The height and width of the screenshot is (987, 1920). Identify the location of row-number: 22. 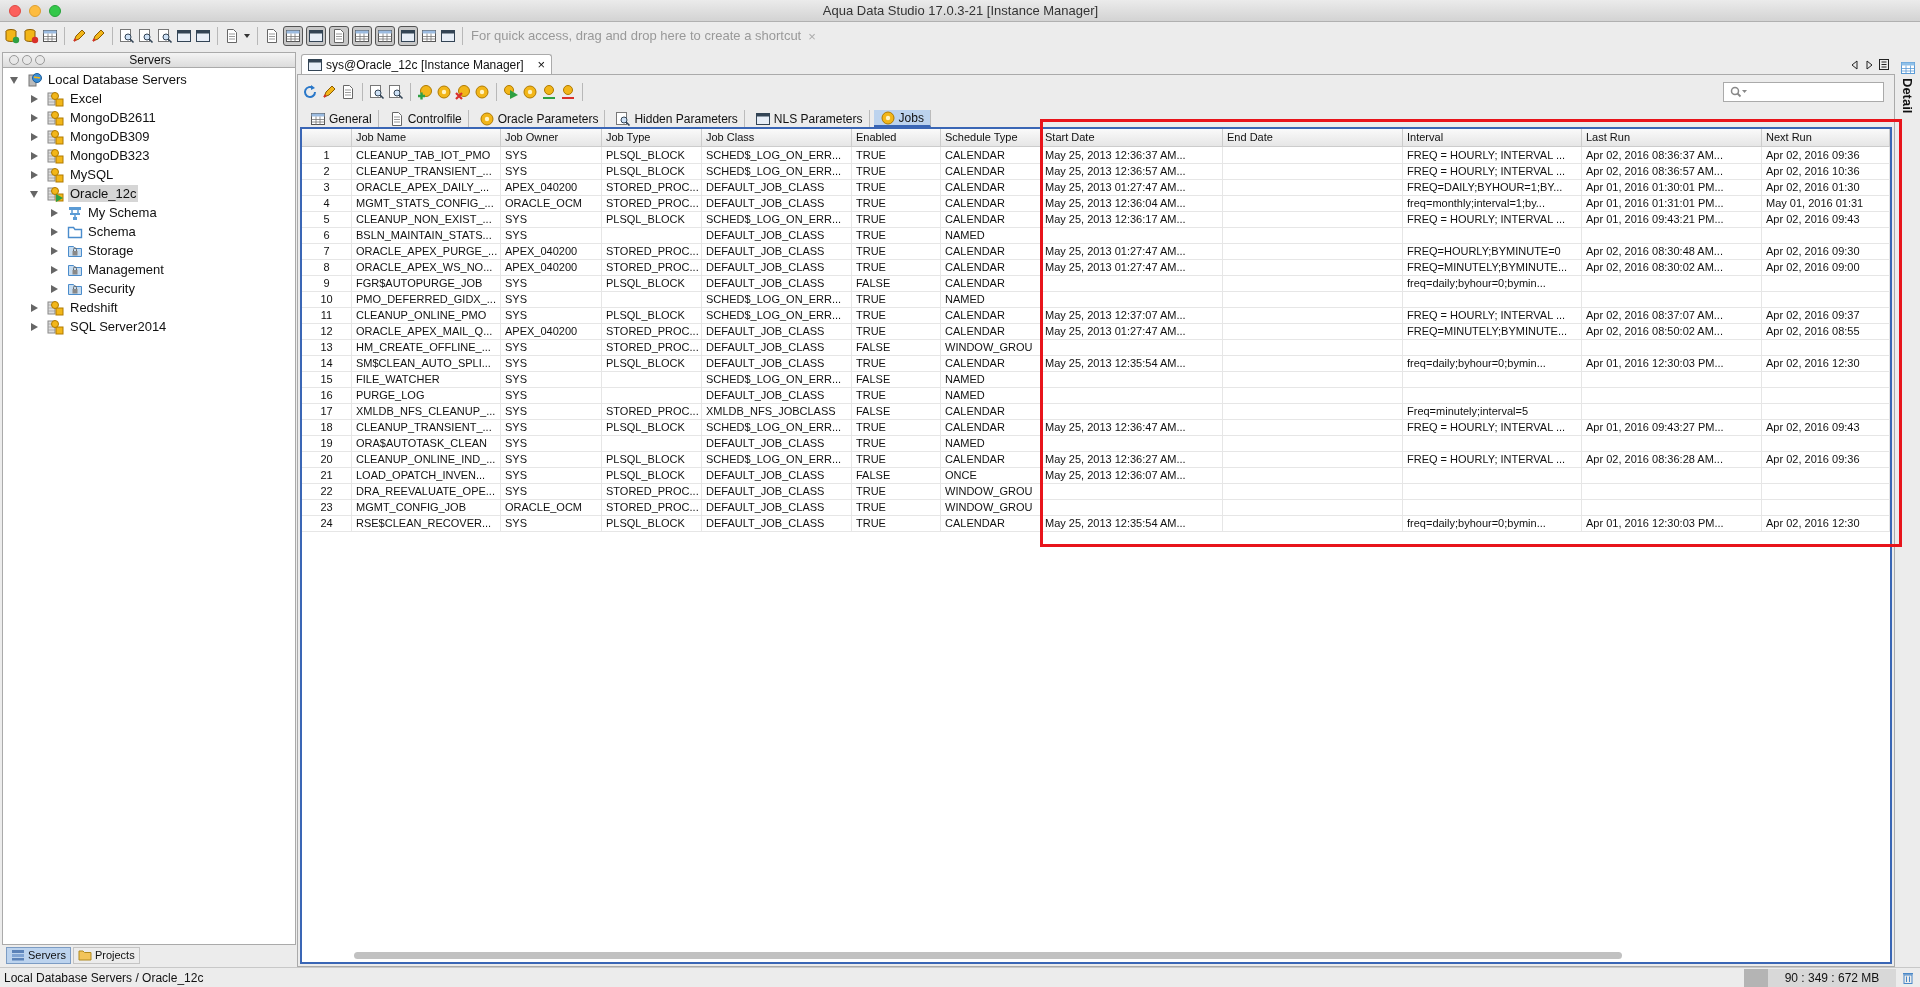
(327, 491).